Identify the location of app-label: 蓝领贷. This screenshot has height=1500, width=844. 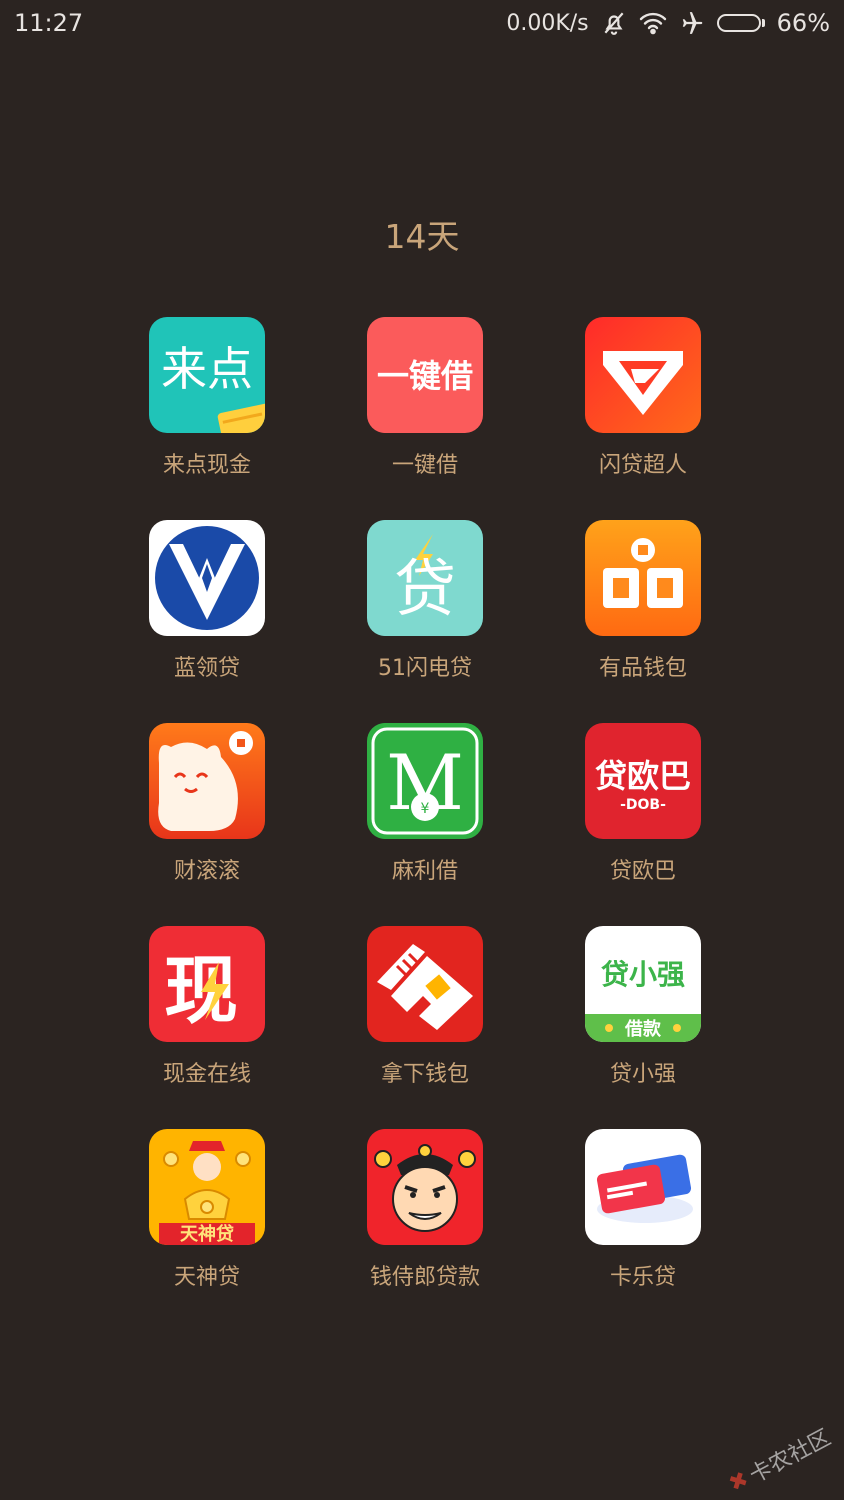
(206, 668).